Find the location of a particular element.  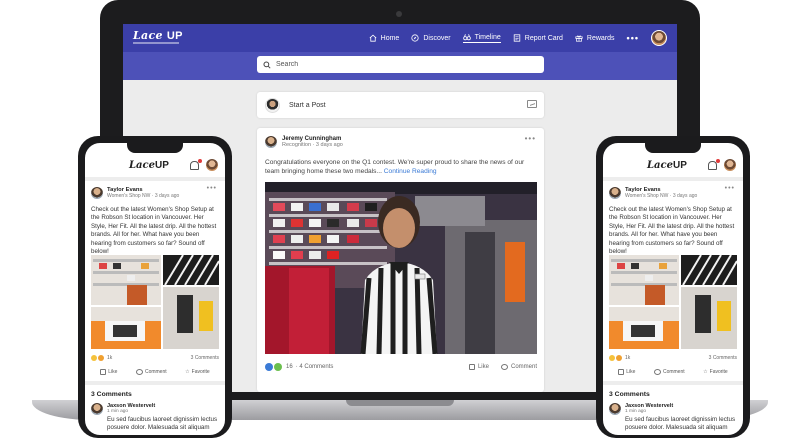

avatar is located at coordinates (272, 105).